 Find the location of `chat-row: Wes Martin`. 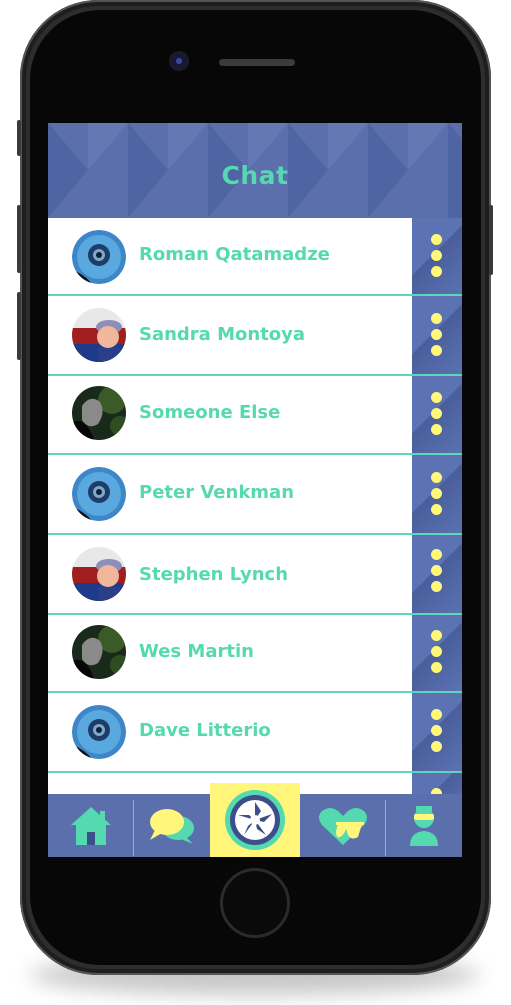

chat-row: Wes Martin is located at coordinates (255, 654).